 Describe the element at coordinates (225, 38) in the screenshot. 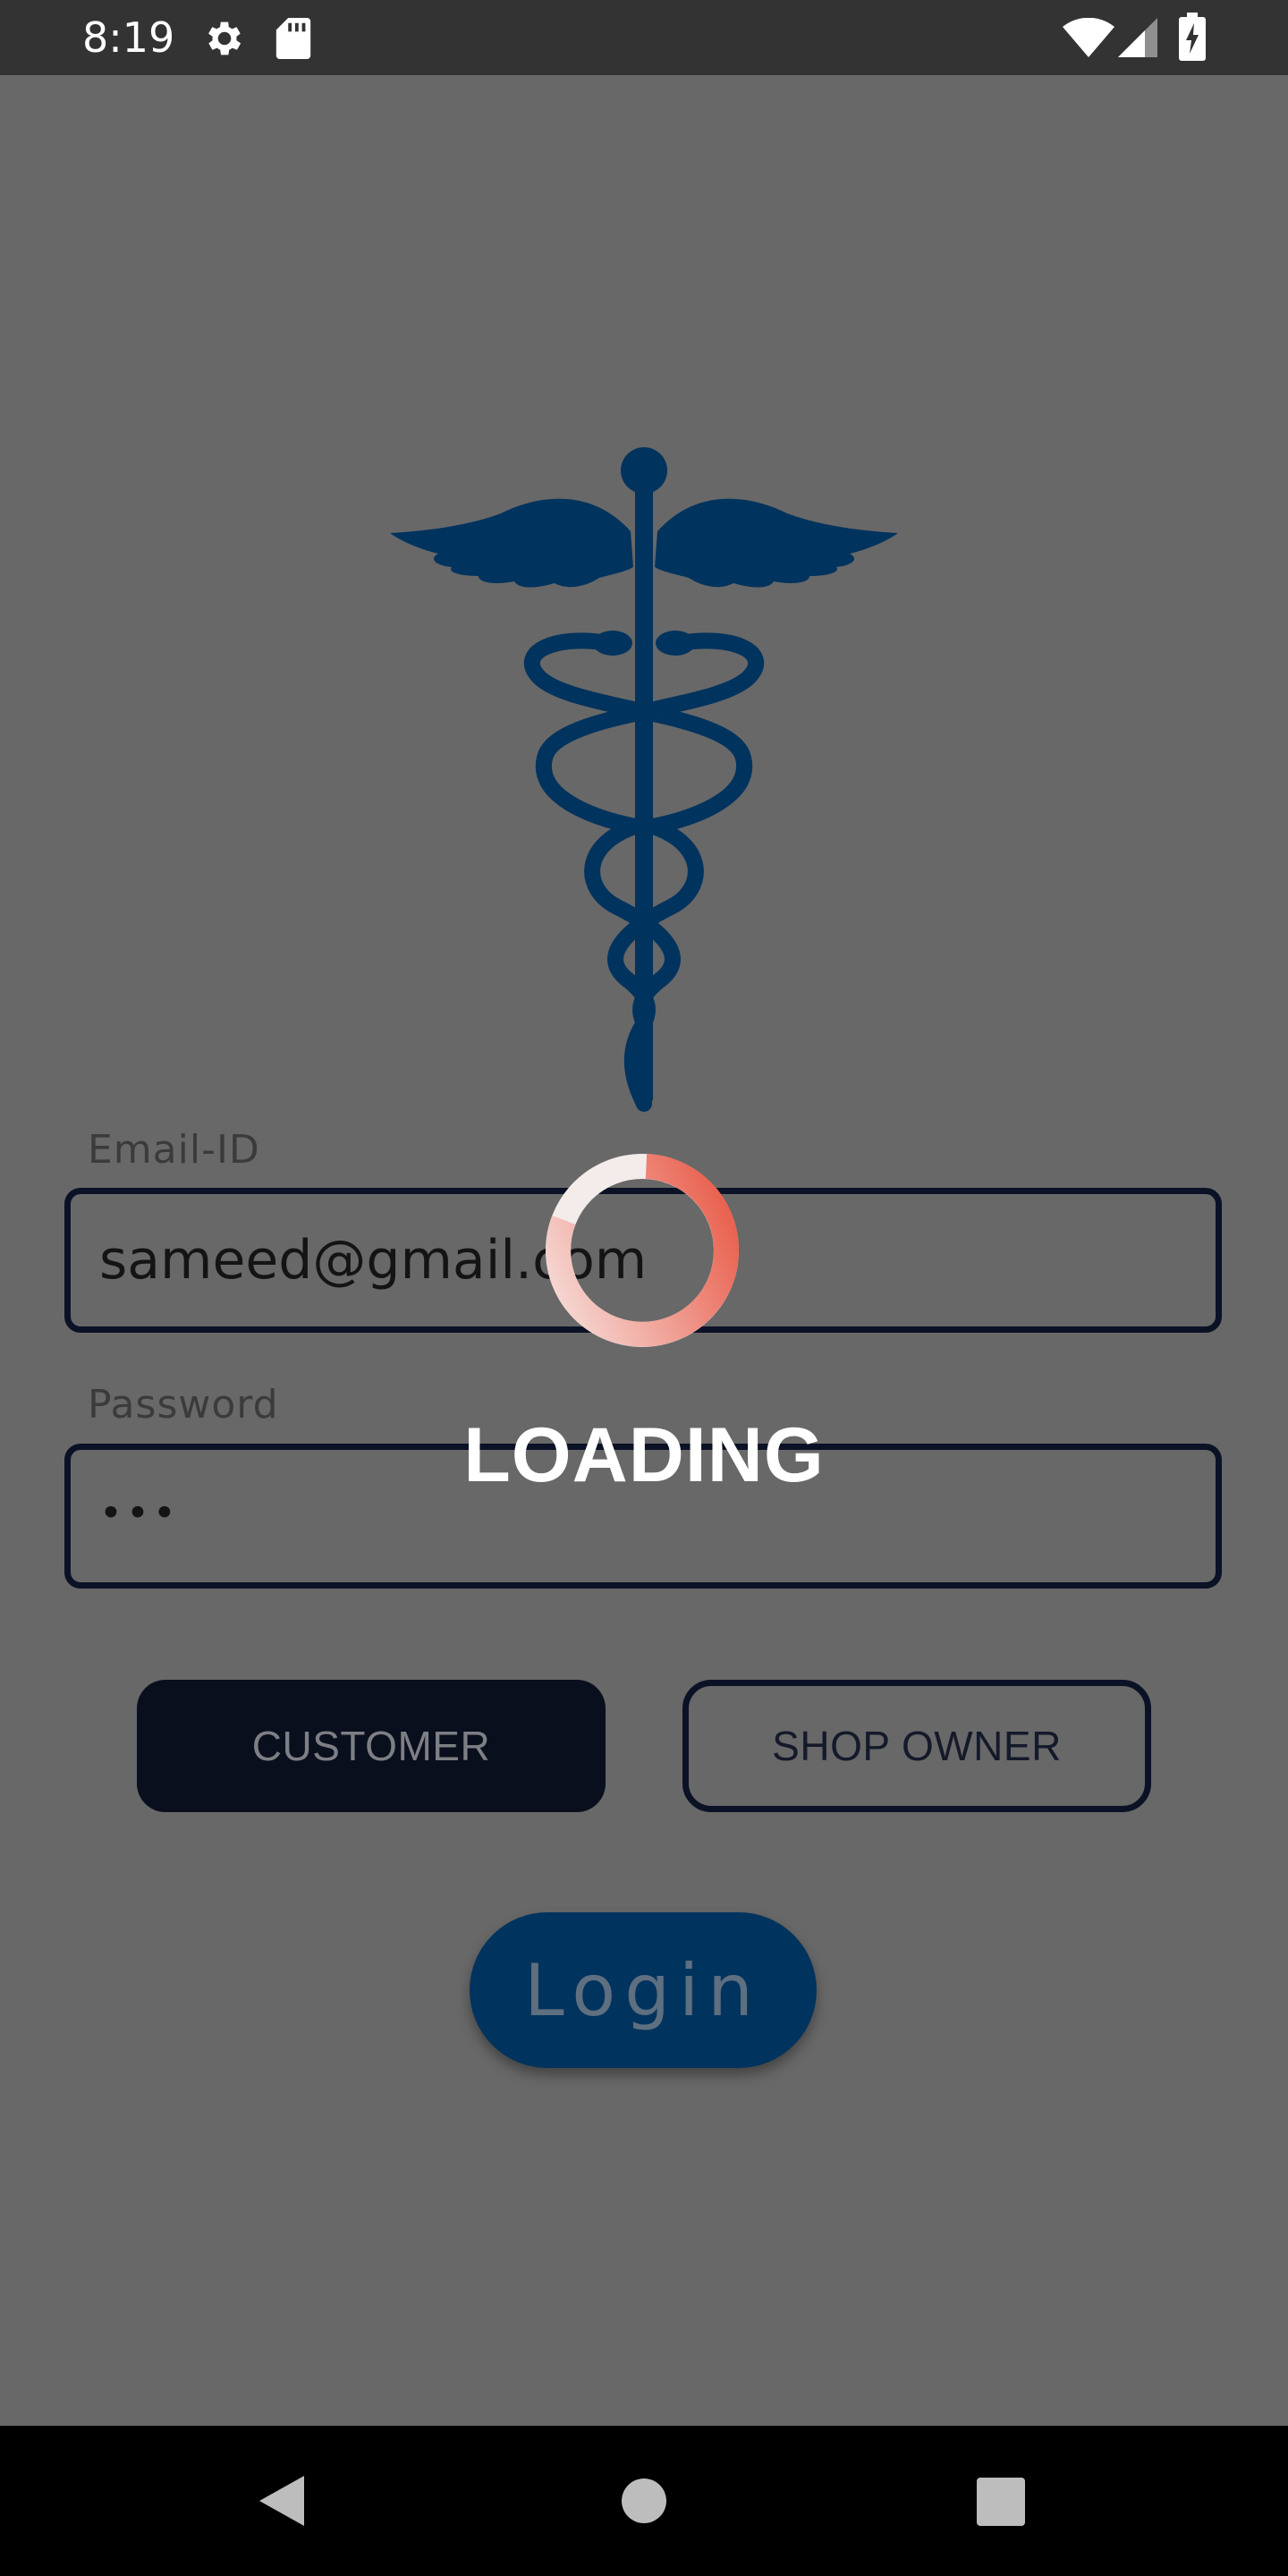

I see `gear-icon` at that location.